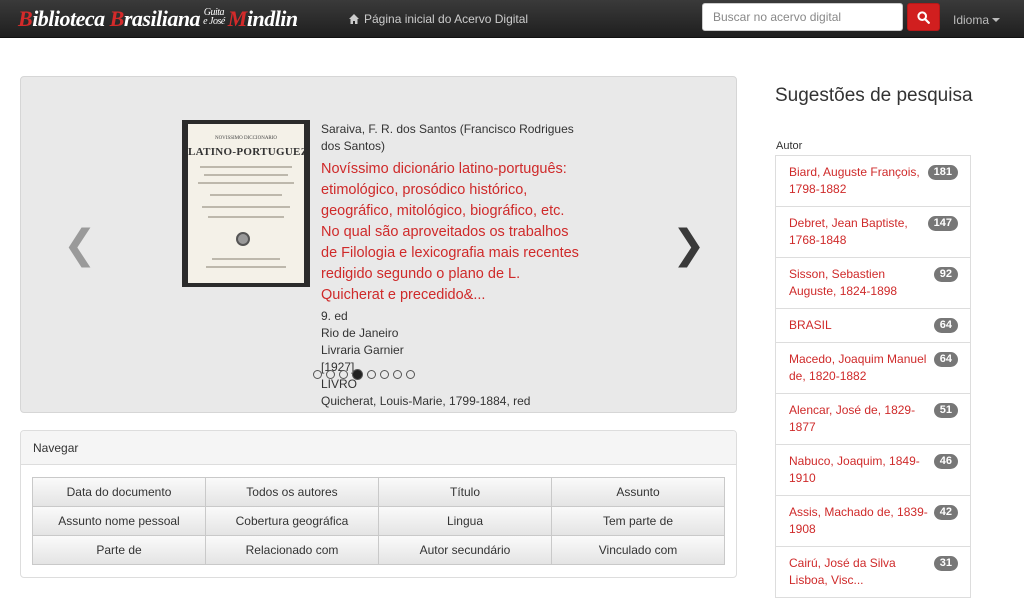  I want to click on browse-button: Parte de, so click(119, 550).